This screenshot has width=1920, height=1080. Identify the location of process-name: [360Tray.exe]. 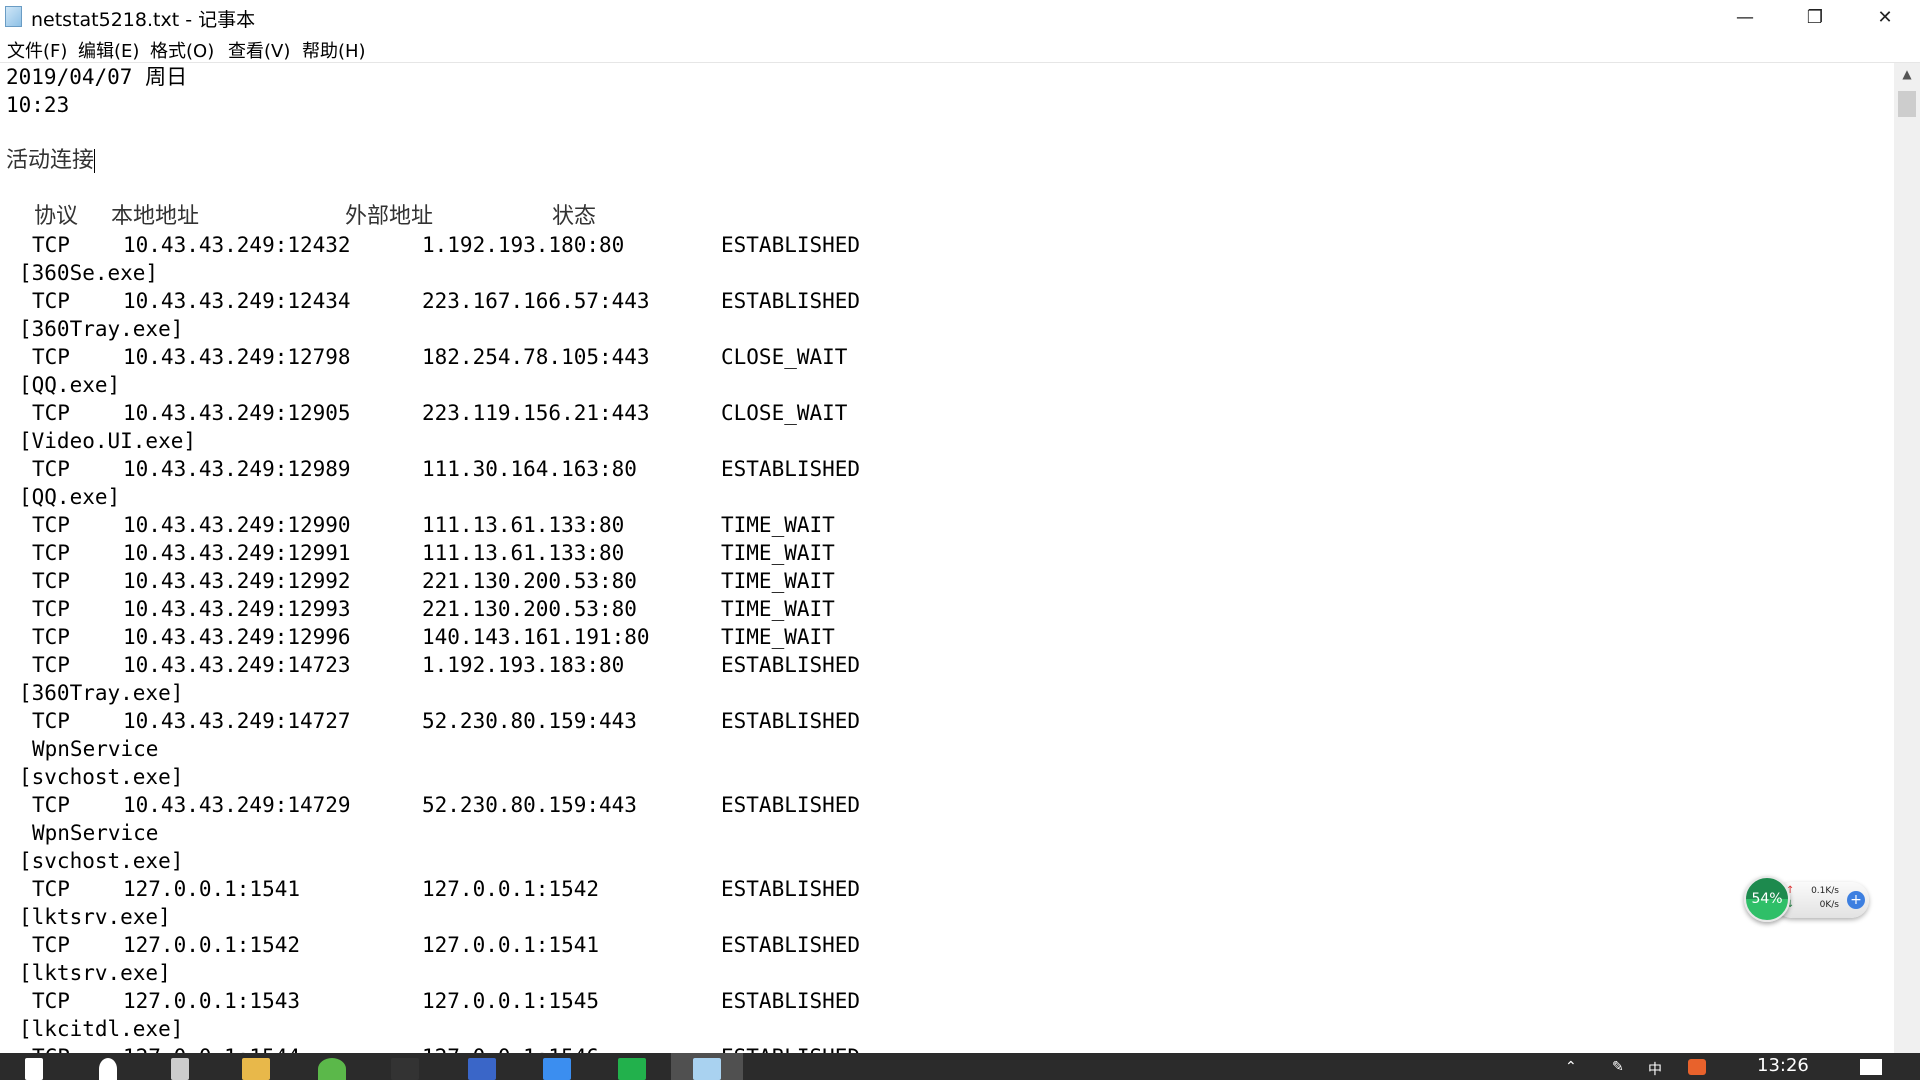
(101, 693).